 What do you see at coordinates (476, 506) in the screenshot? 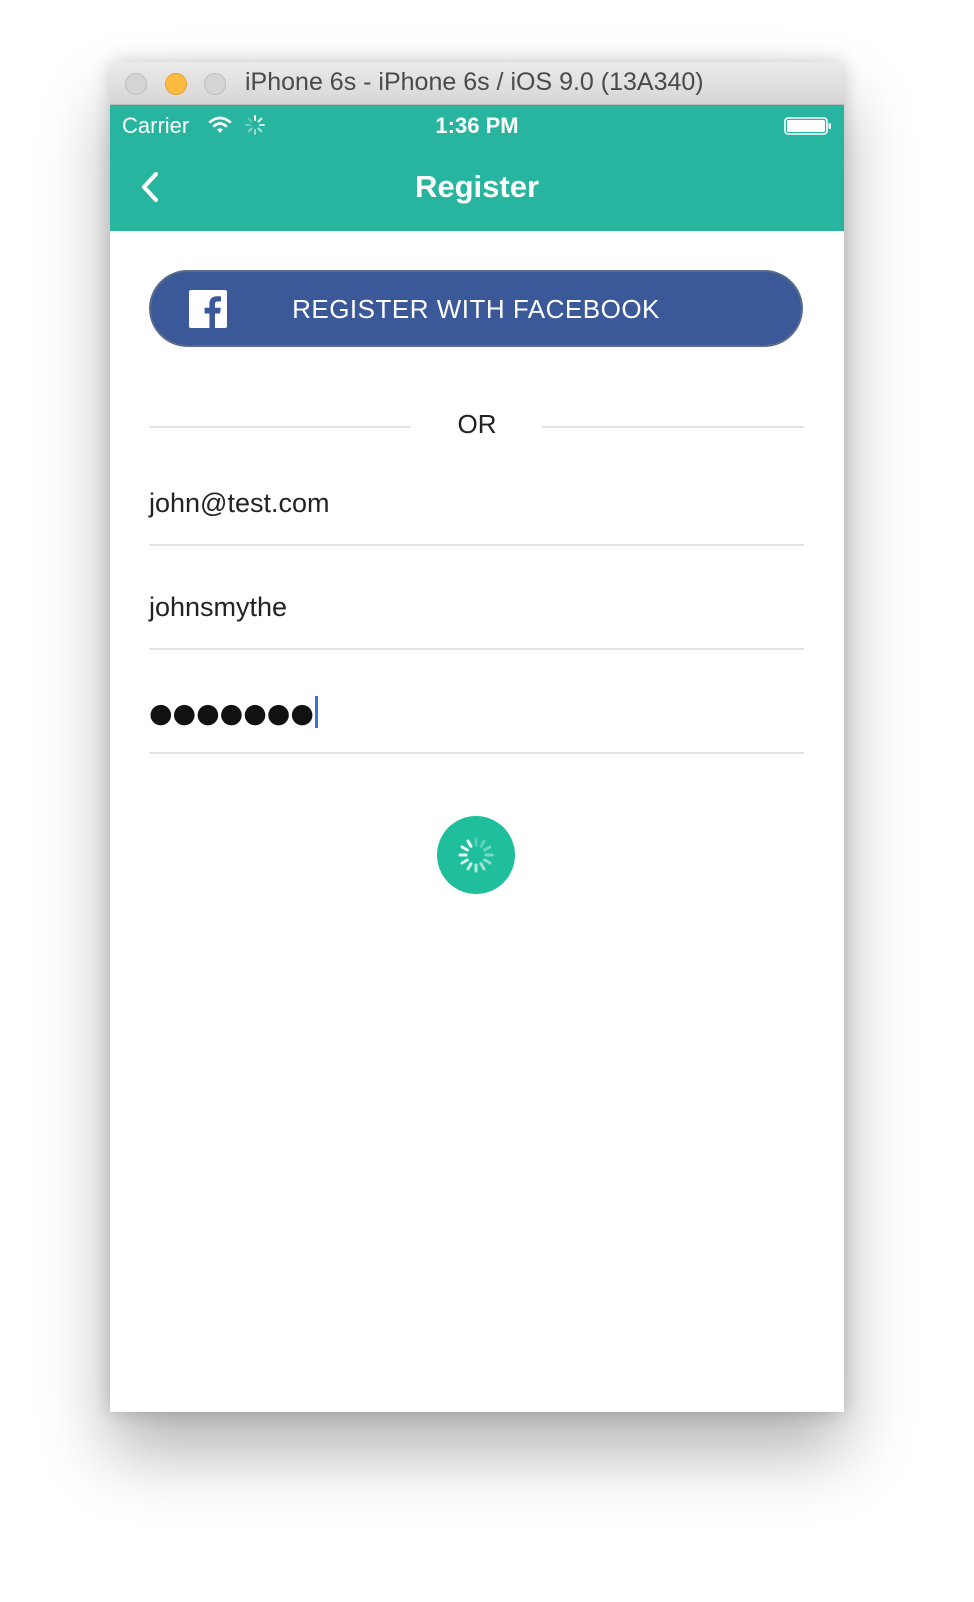
I see `email-field: john@test.com` at bounding box center [476, 506].